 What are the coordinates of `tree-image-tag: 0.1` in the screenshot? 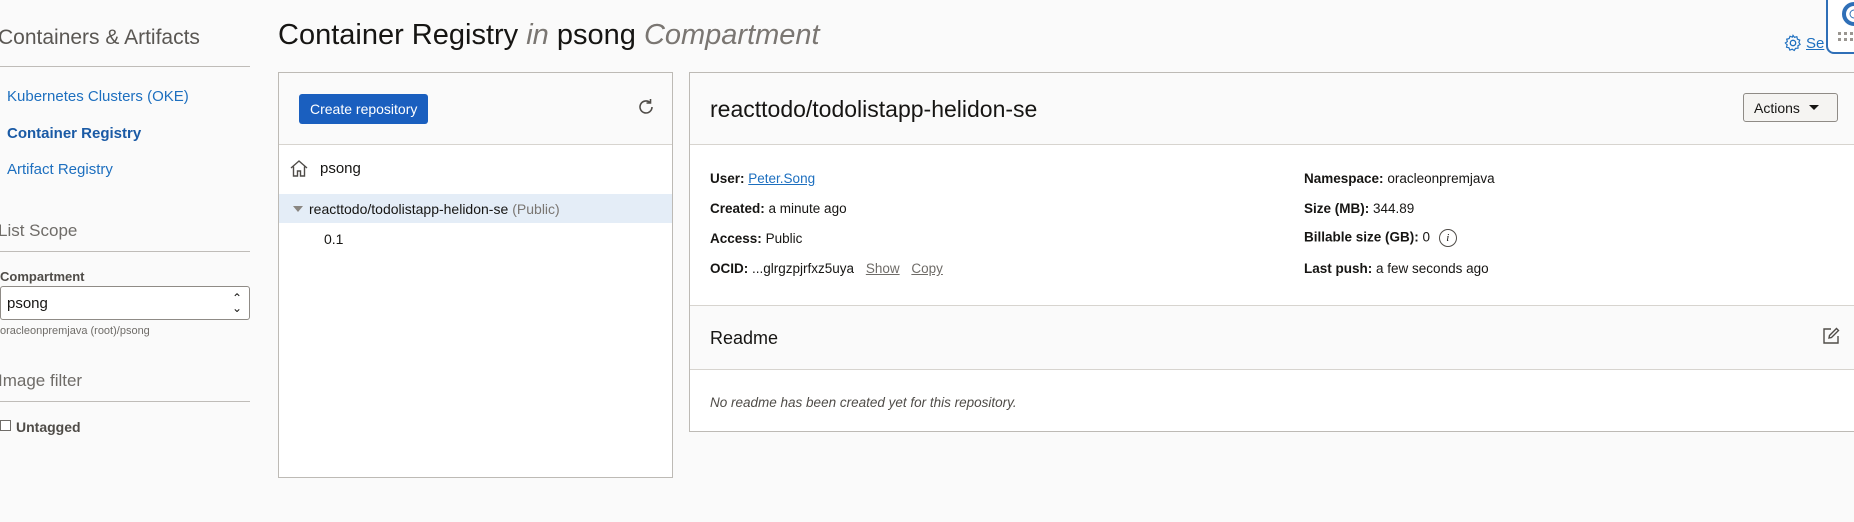 It's located at (333, 239).